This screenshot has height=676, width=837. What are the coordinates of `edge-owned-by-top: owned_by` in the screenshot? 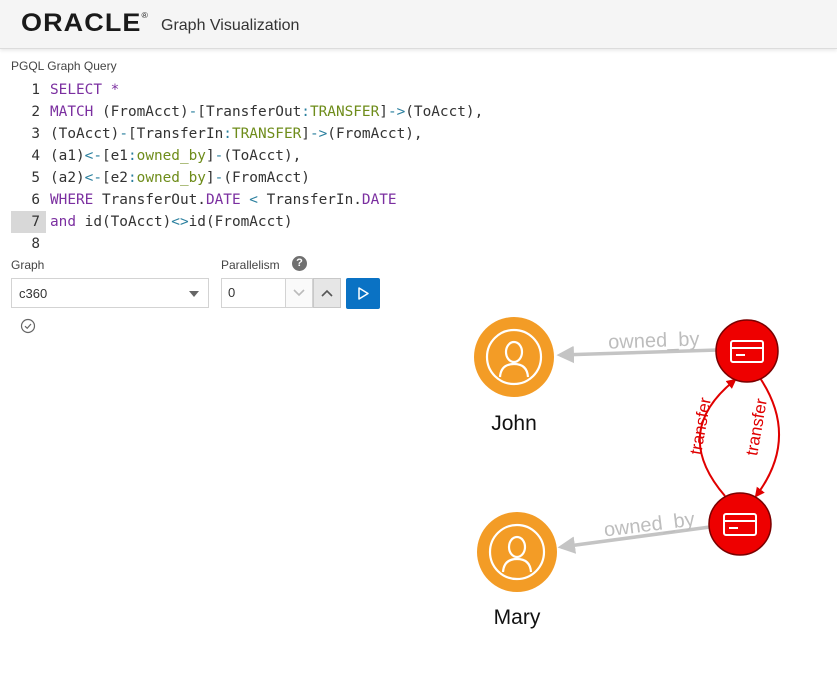 It's located at (637, 346).